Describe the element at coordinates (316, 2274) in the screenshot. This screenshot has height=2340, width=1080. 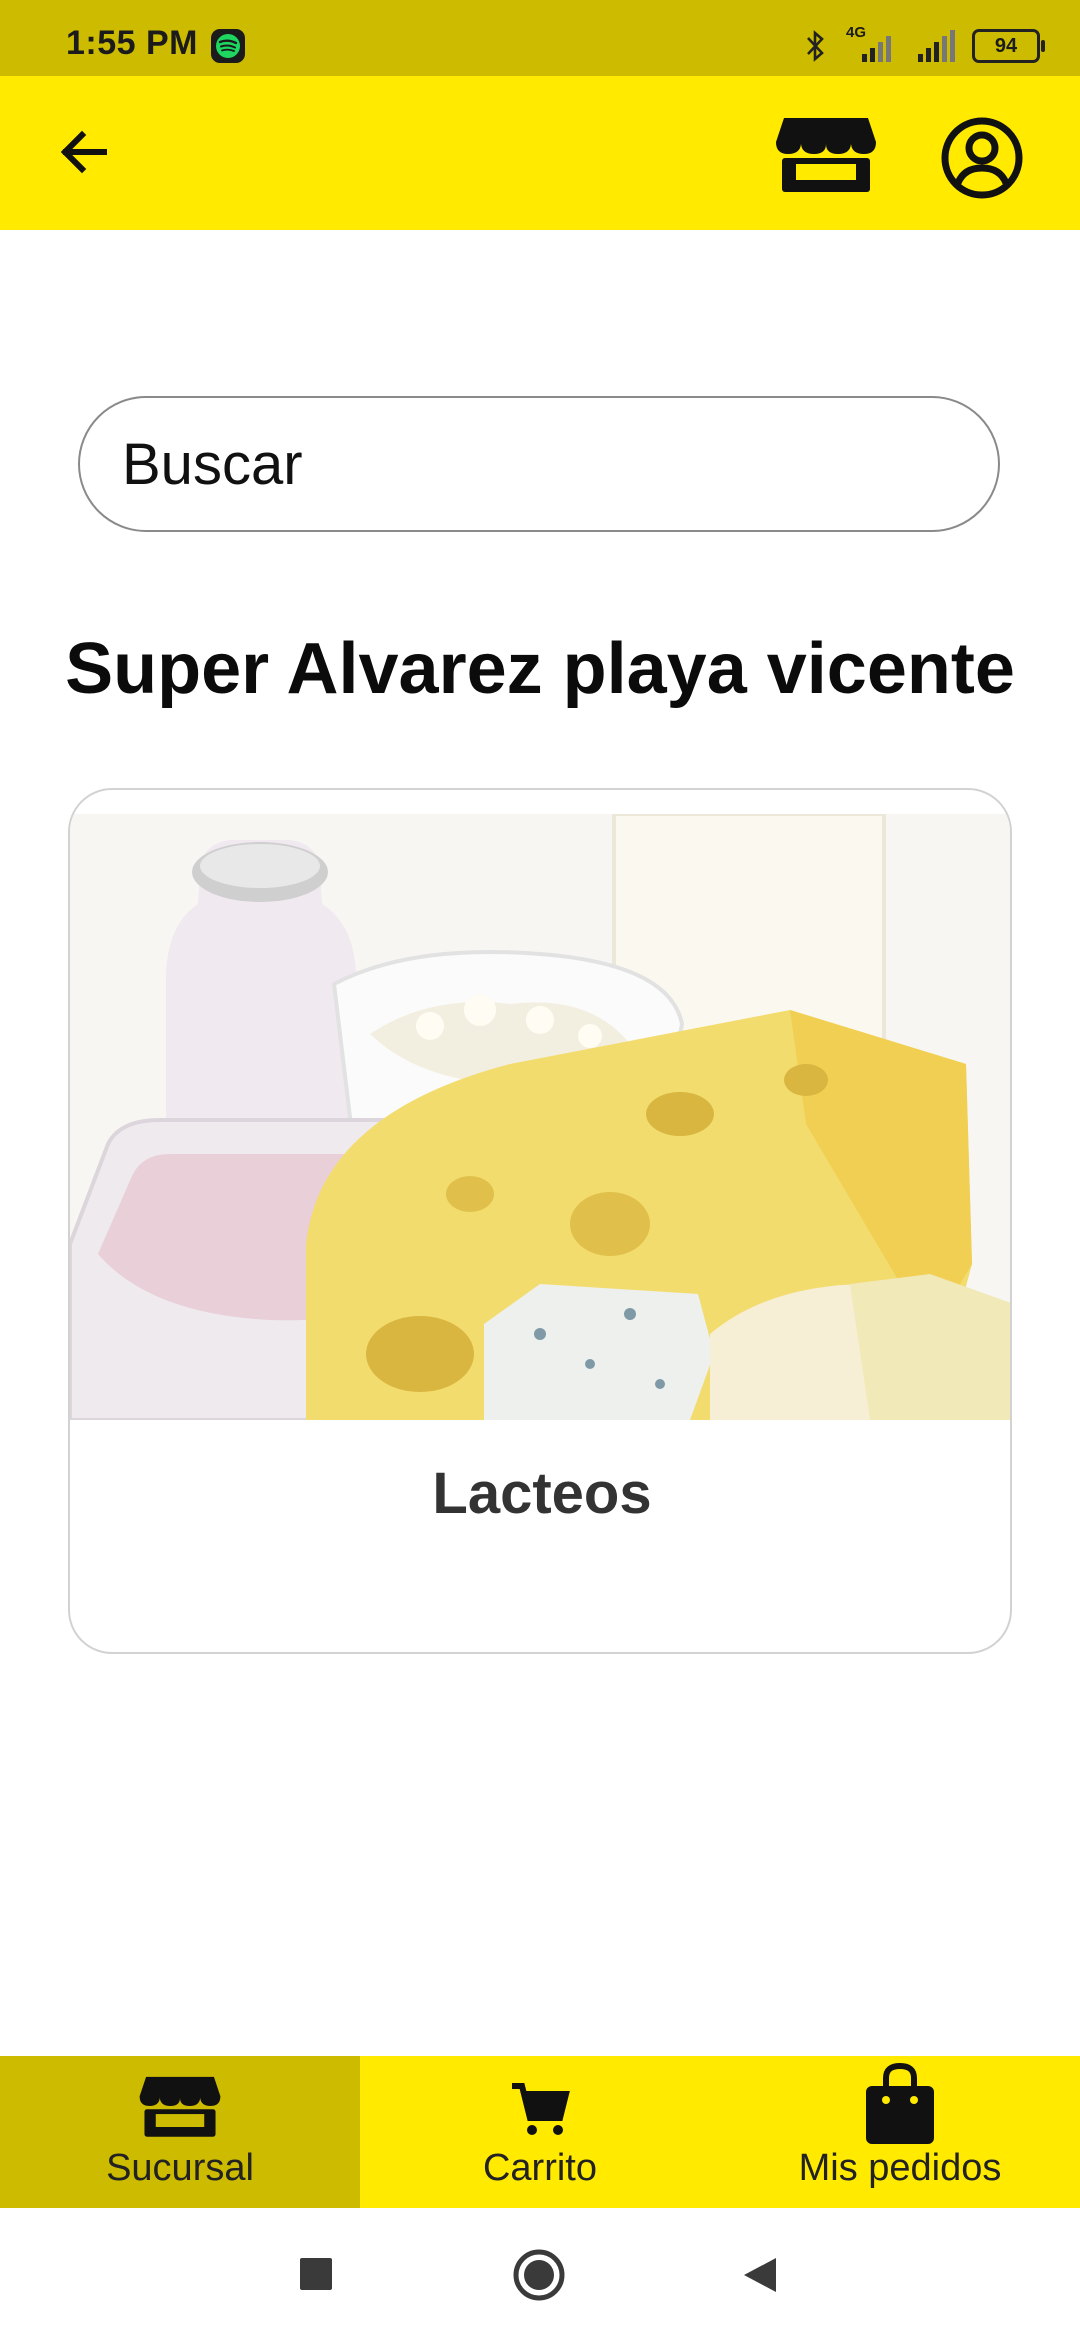
I see `recents-button-icon` at that location.